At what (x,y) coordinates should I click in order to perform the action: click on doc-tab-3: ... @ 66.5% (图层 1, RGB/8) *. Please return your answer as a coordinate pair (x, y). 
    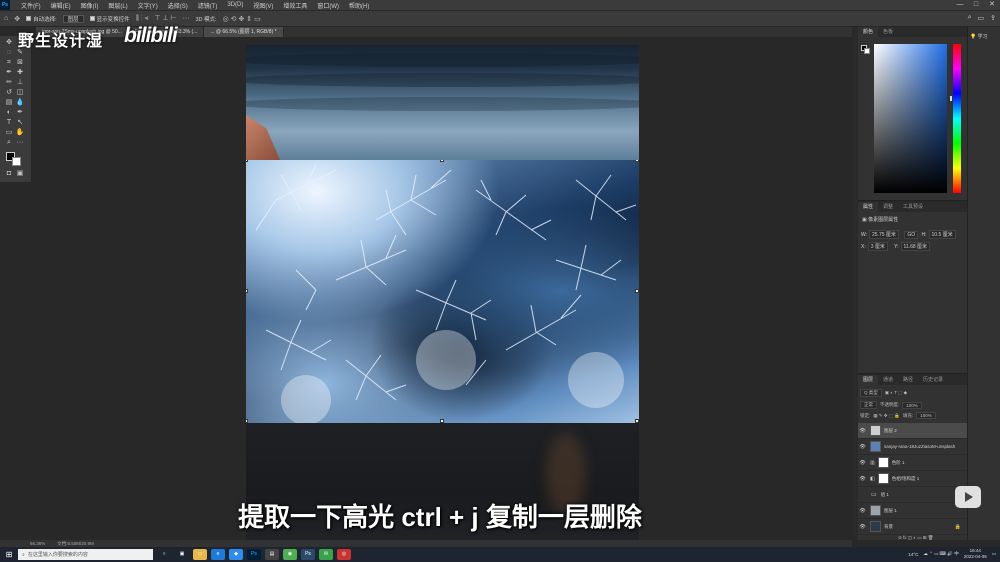
    Looking at the image, I should click on (244, 32).